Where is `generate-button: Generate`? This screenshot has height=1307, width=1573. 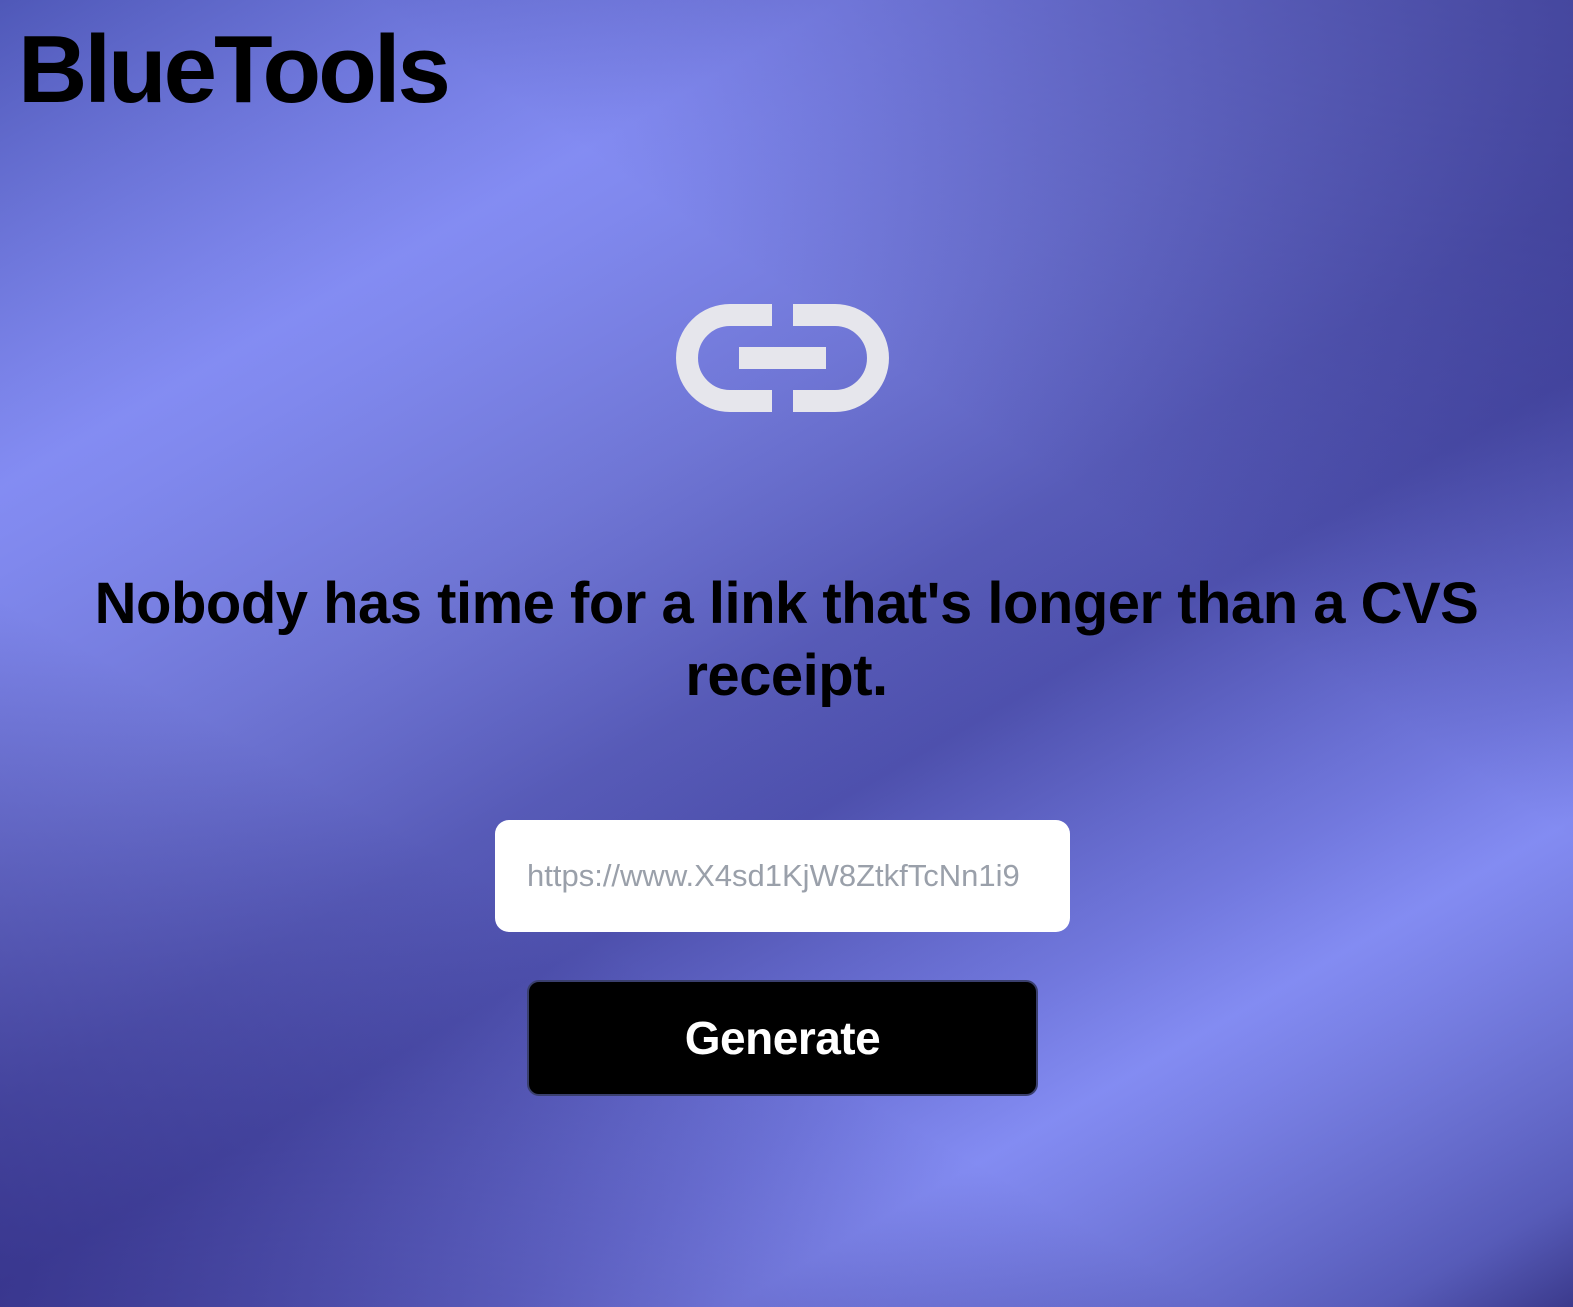
generate-button: Generate is located at coordinates (782, 1038).